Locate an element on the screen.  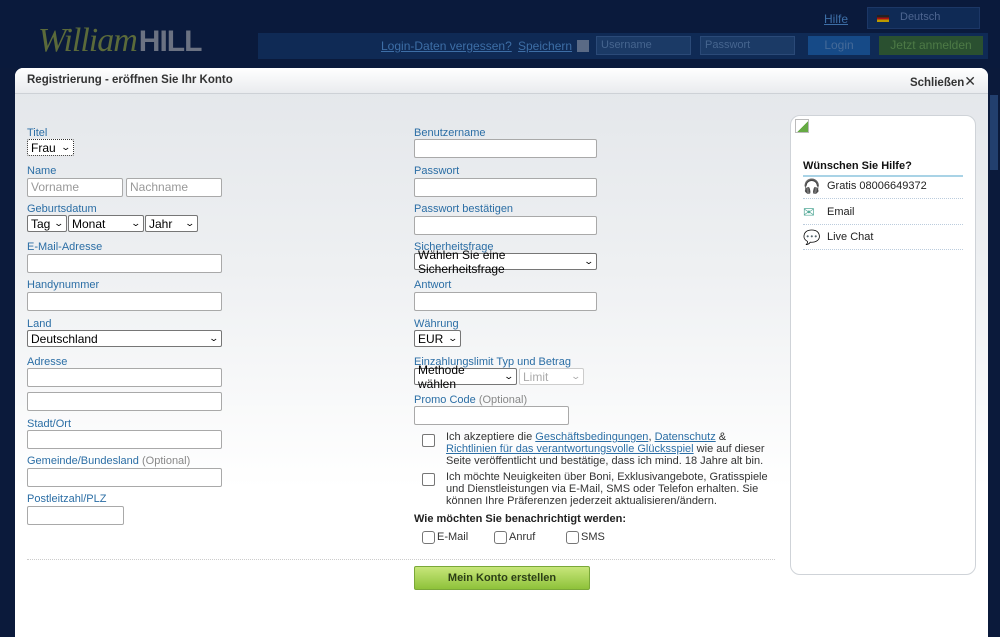
city-input is located at coordinates (124, 439).